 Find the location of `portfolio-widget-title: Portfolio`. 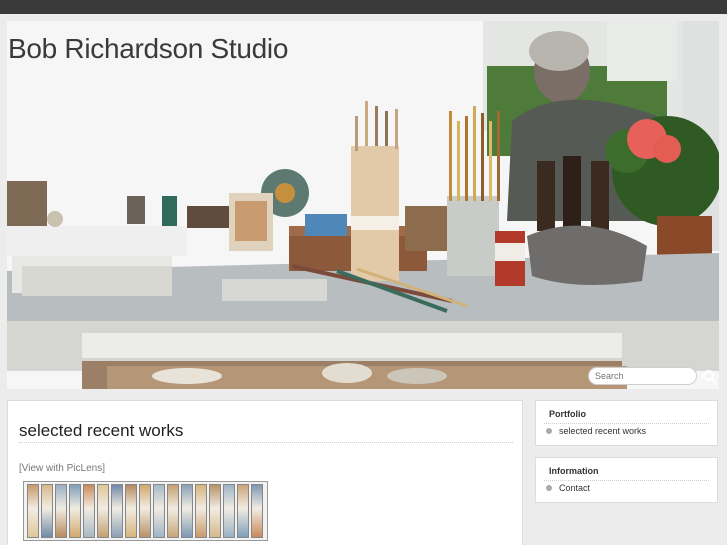

portfolio-widget-title: Portfolio is located at coordinates (567, 414).